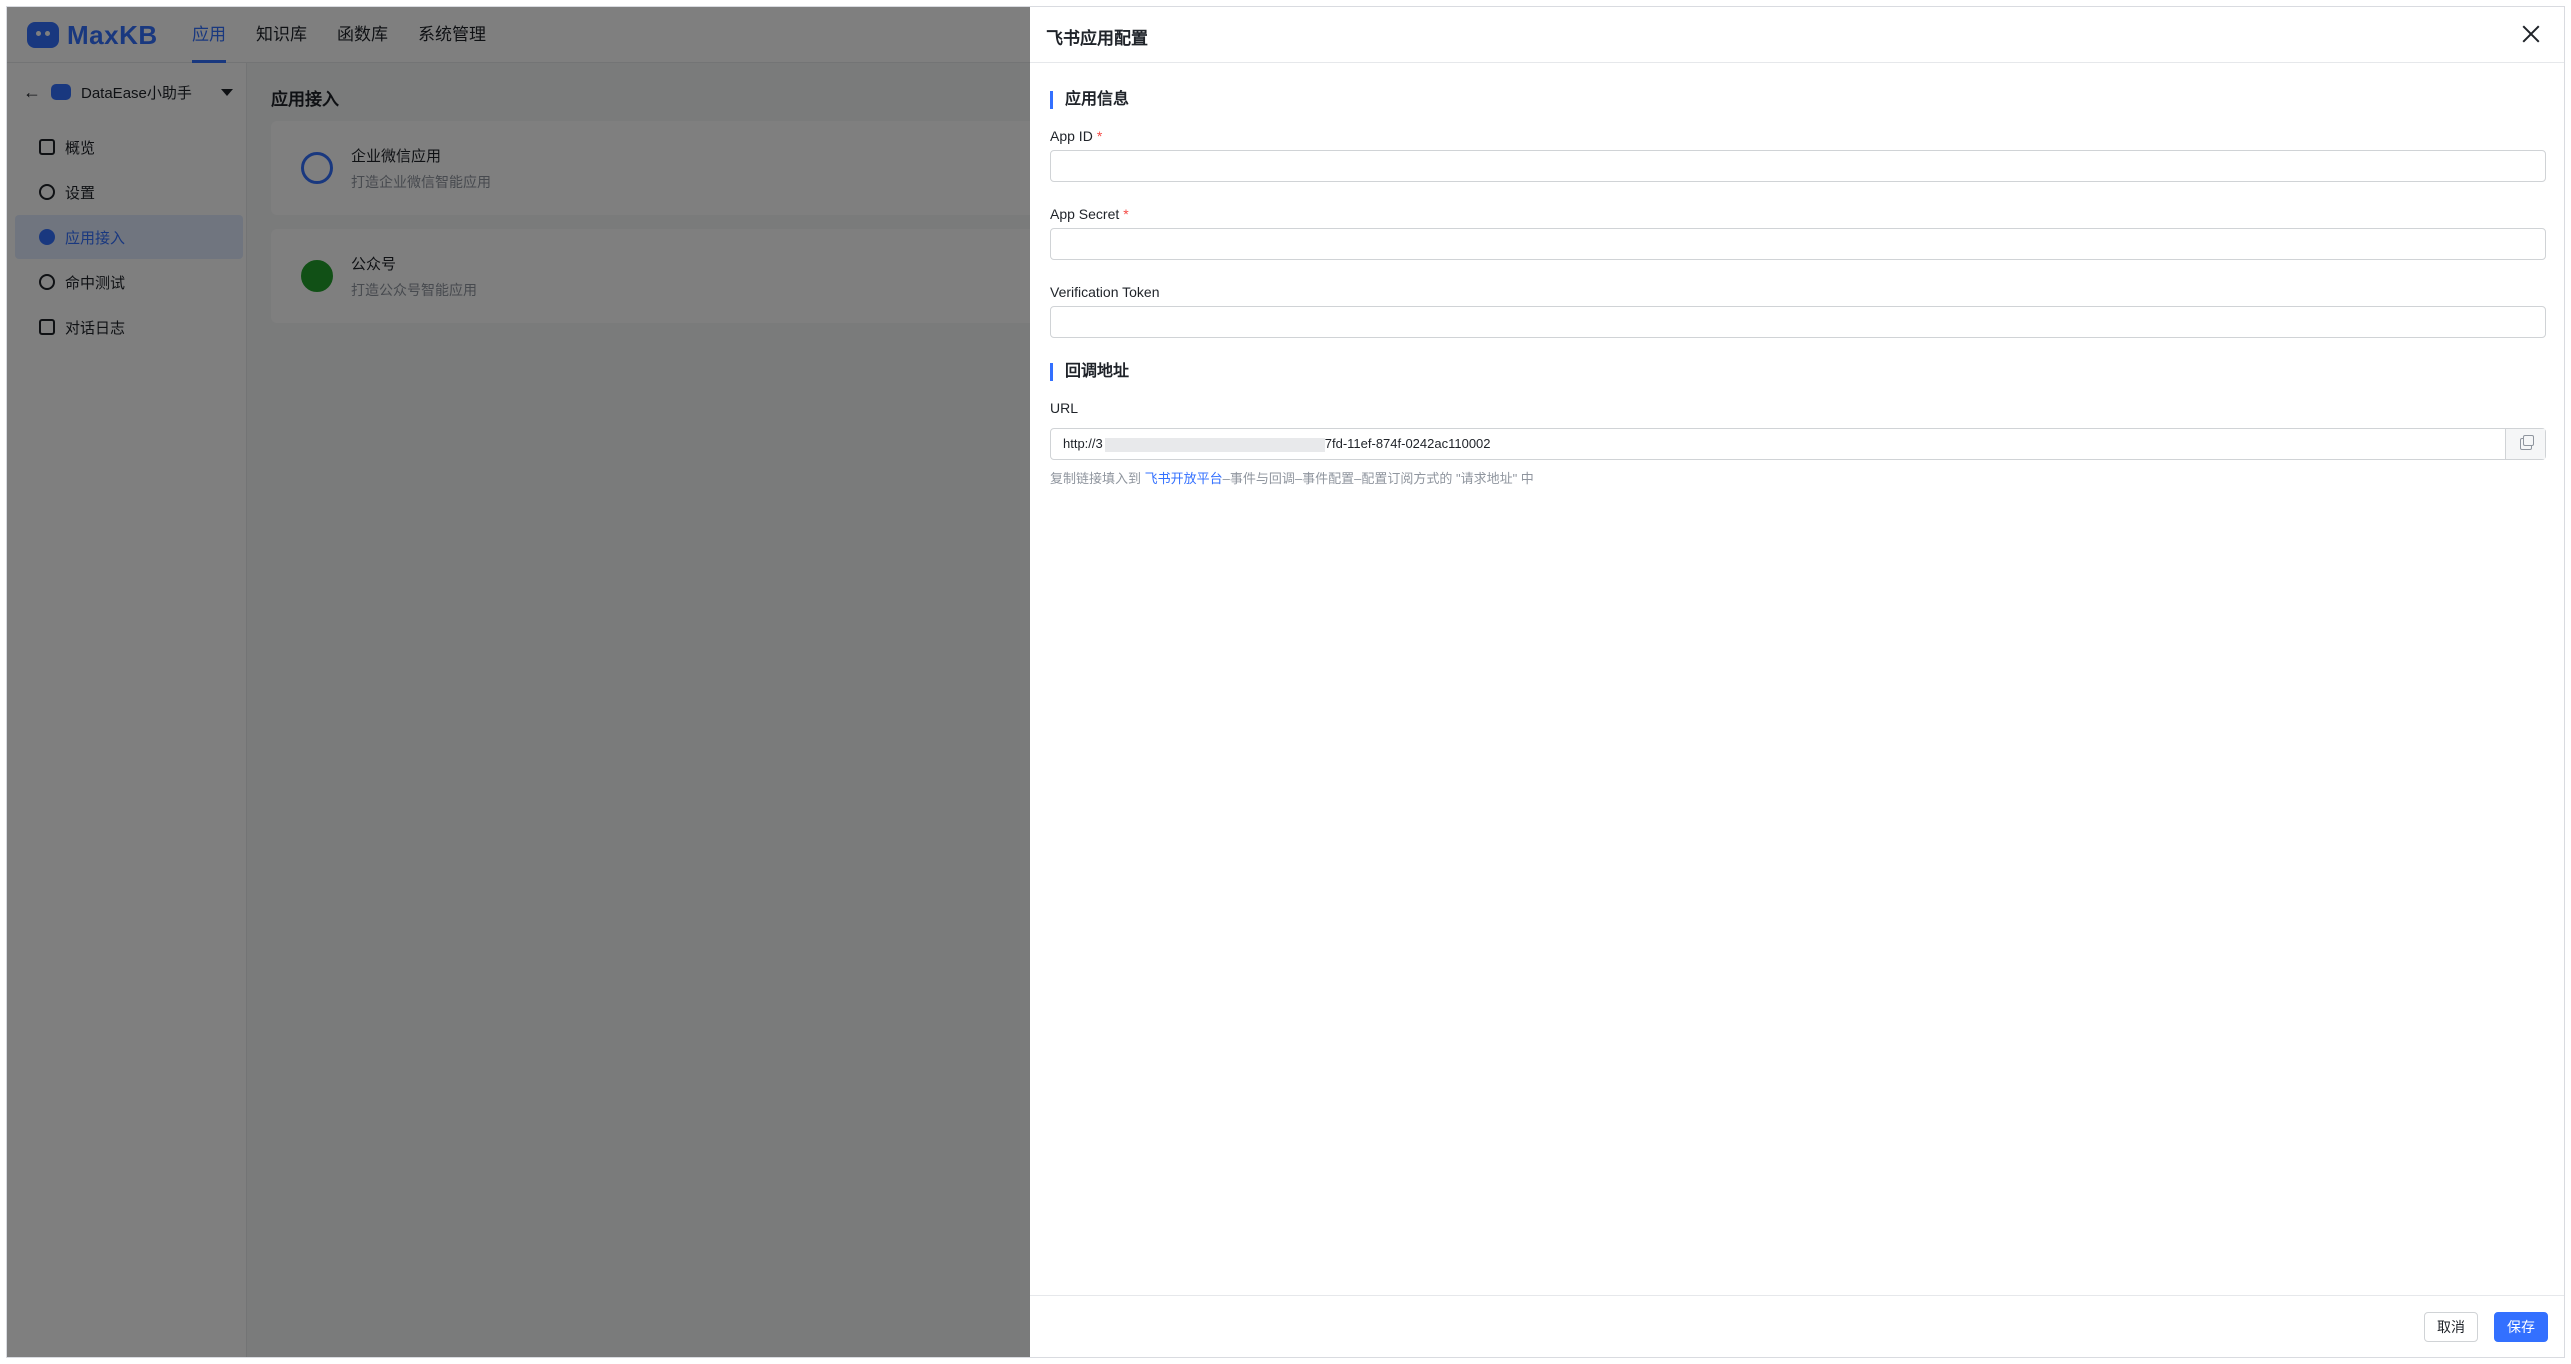 This screenshot has height=1364, width=2571. I want to click on drawer-header: 飞书应用配置, so click(1797, 35).